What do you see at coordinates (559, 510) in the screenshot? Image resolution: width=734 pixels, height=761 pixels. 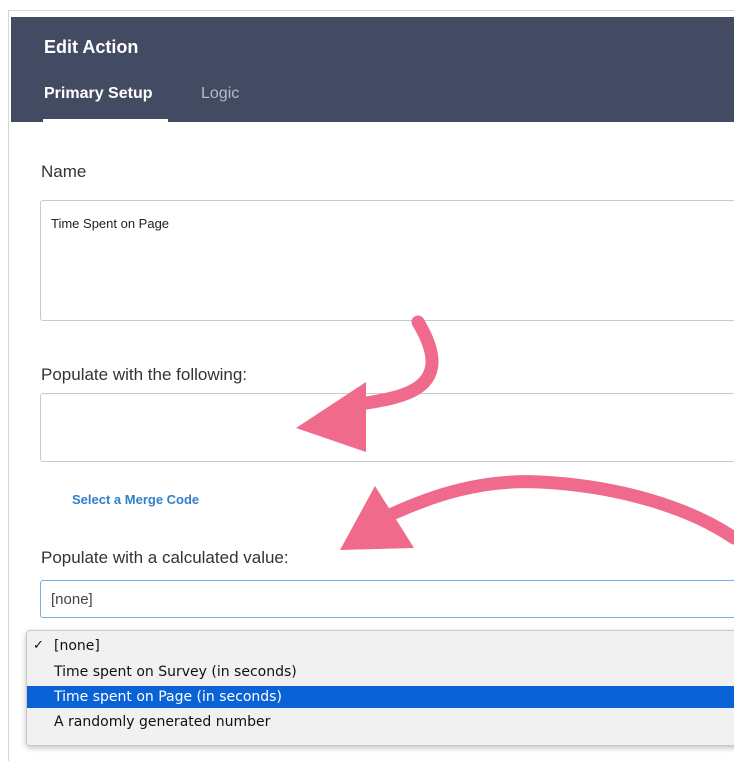 I see `annotation-arrow-2-icon` at bounding box center [559, 510].